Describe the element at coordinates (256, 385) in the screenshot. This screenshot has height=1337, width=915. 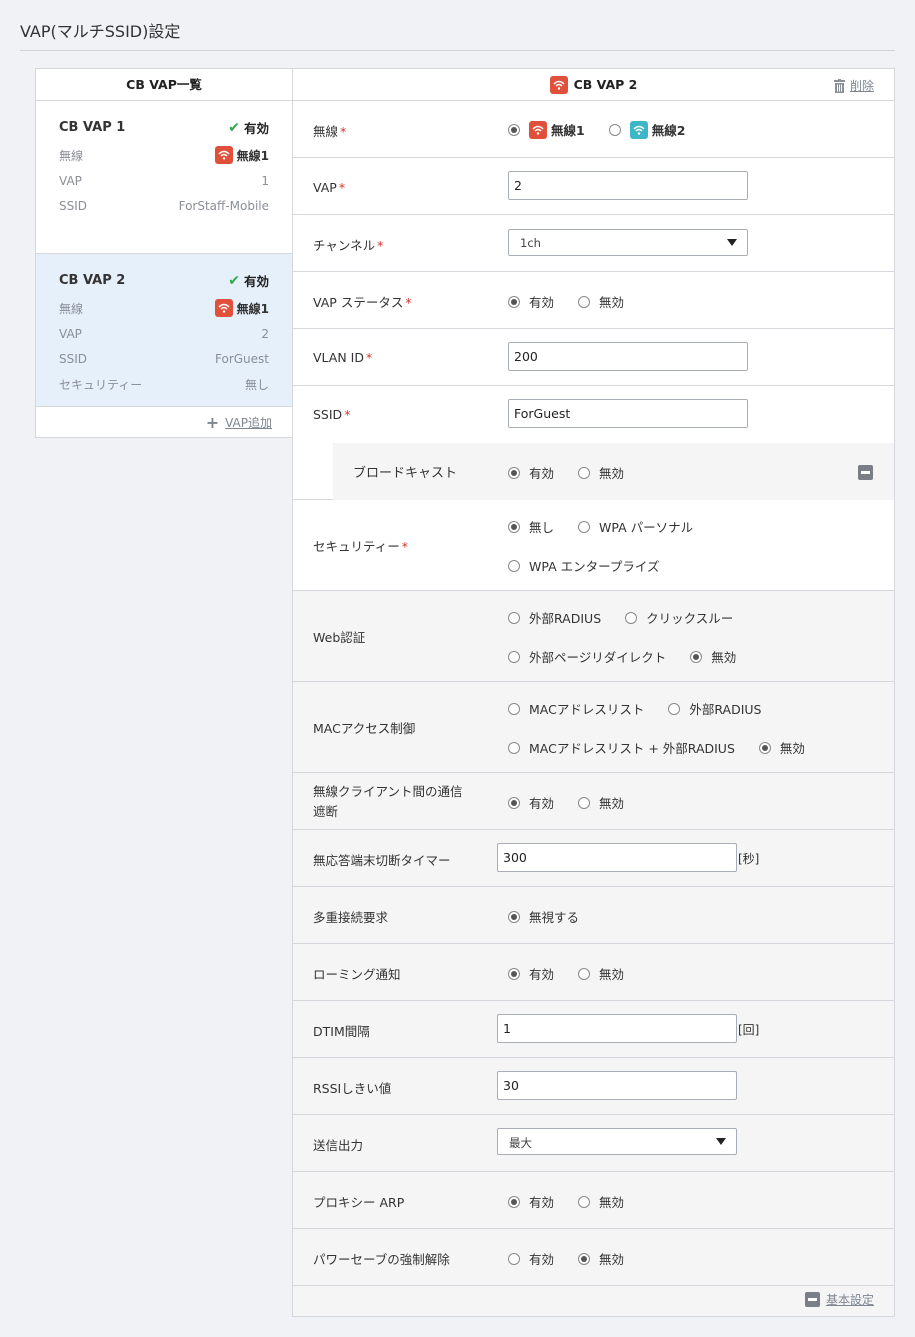
I see `security-value: 無し` at that location.